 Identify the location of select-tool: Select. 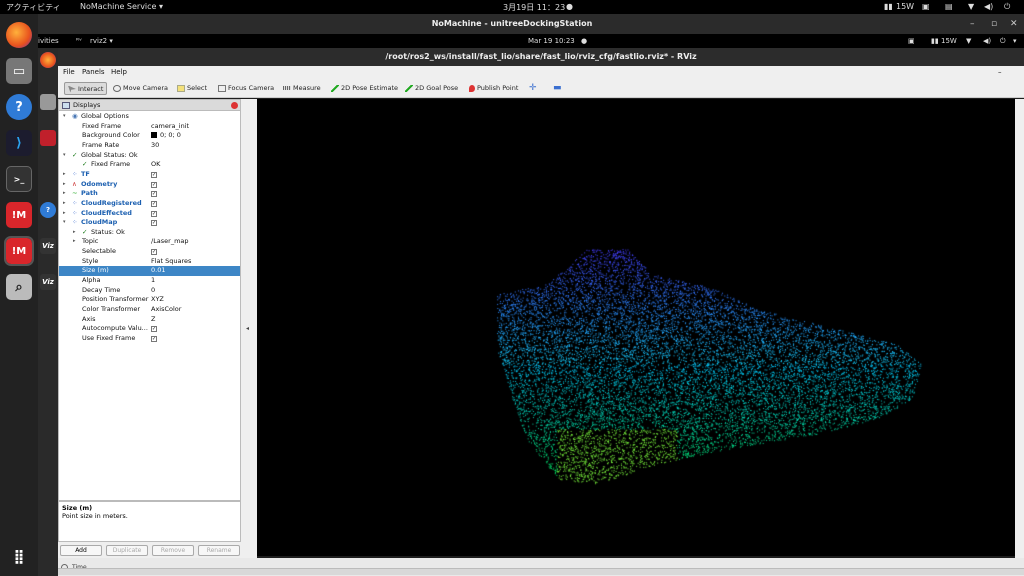
(192, 88).